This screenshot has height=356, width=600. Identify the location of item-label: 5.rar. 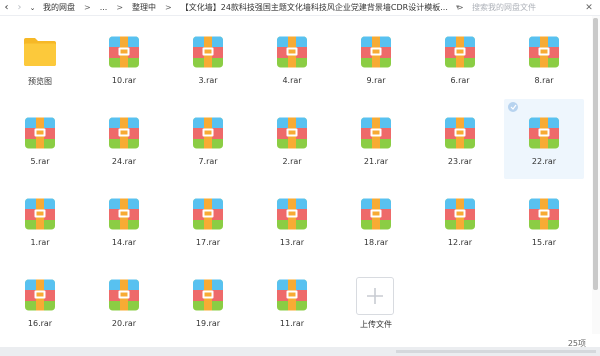
(40, 161).